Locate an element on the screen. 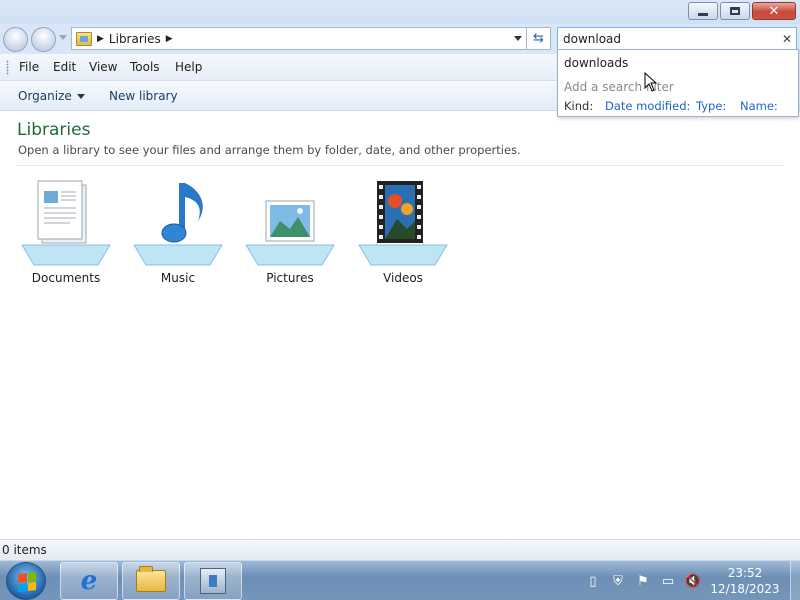 The image size is (800, 600). restore-button is located at coordinates (735, 11).